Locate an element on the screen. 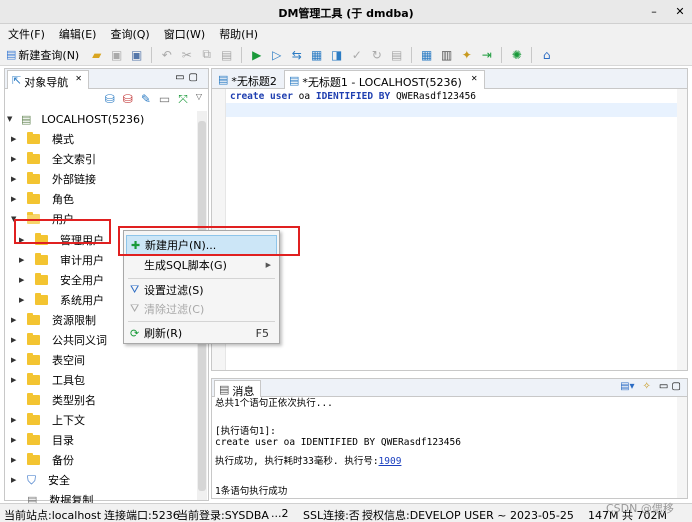  menu-help: 帮助(H) is located at coordinates (238, 34).